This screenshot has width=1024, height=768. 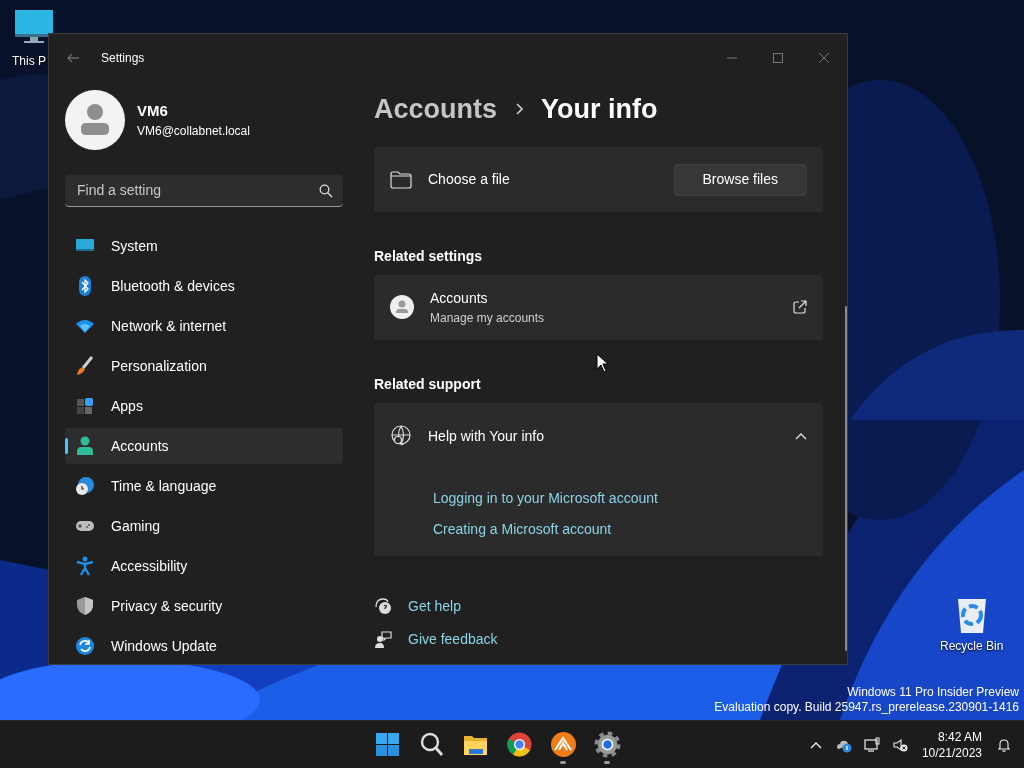 What do you see at coordinates (824, 58) in the screenshot?
I see `close-icon` at bounding box center [824, 58].